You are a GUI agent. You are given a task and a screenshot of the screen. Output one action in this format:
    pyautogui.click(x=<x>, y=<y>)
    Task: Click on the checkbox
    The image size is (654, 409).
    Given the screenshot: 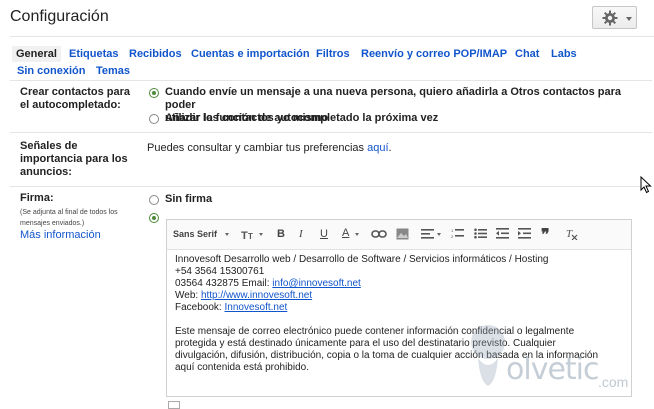 What is the action you would take?
    pyautogui.click(x=174, y=405)
    